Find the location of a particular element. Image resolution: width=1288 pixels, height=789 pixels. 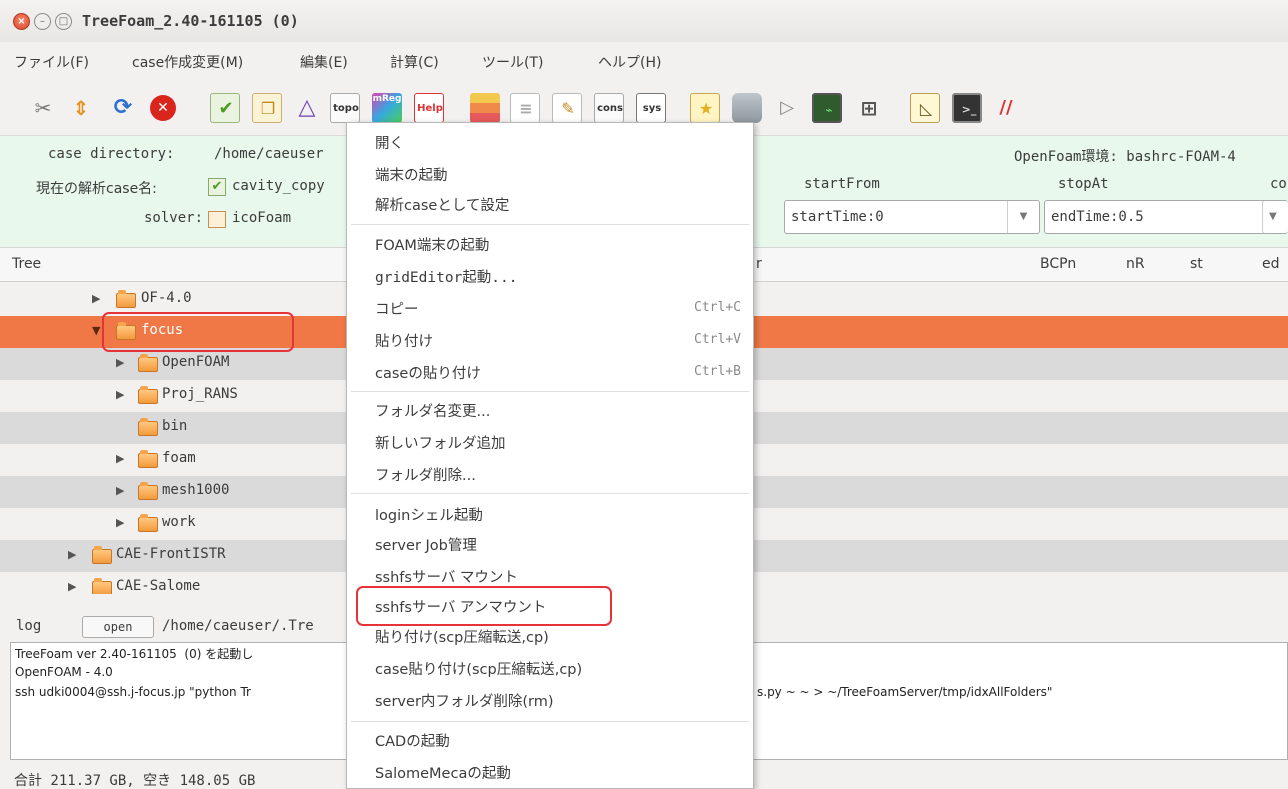

menu-item-label: 新しいフォルダ追加 is located at coordinates (440, 444).